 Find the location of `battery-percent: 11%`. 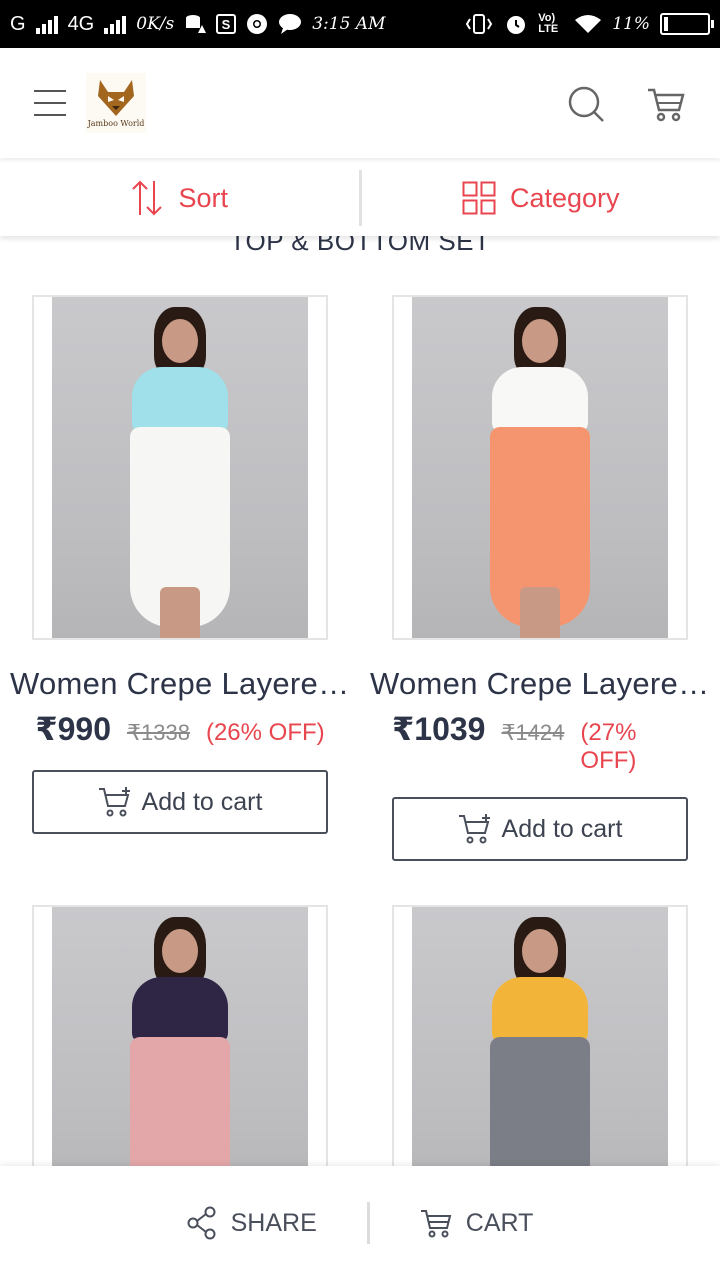

battery-percent: 11% is located at coordinates (631, 24).